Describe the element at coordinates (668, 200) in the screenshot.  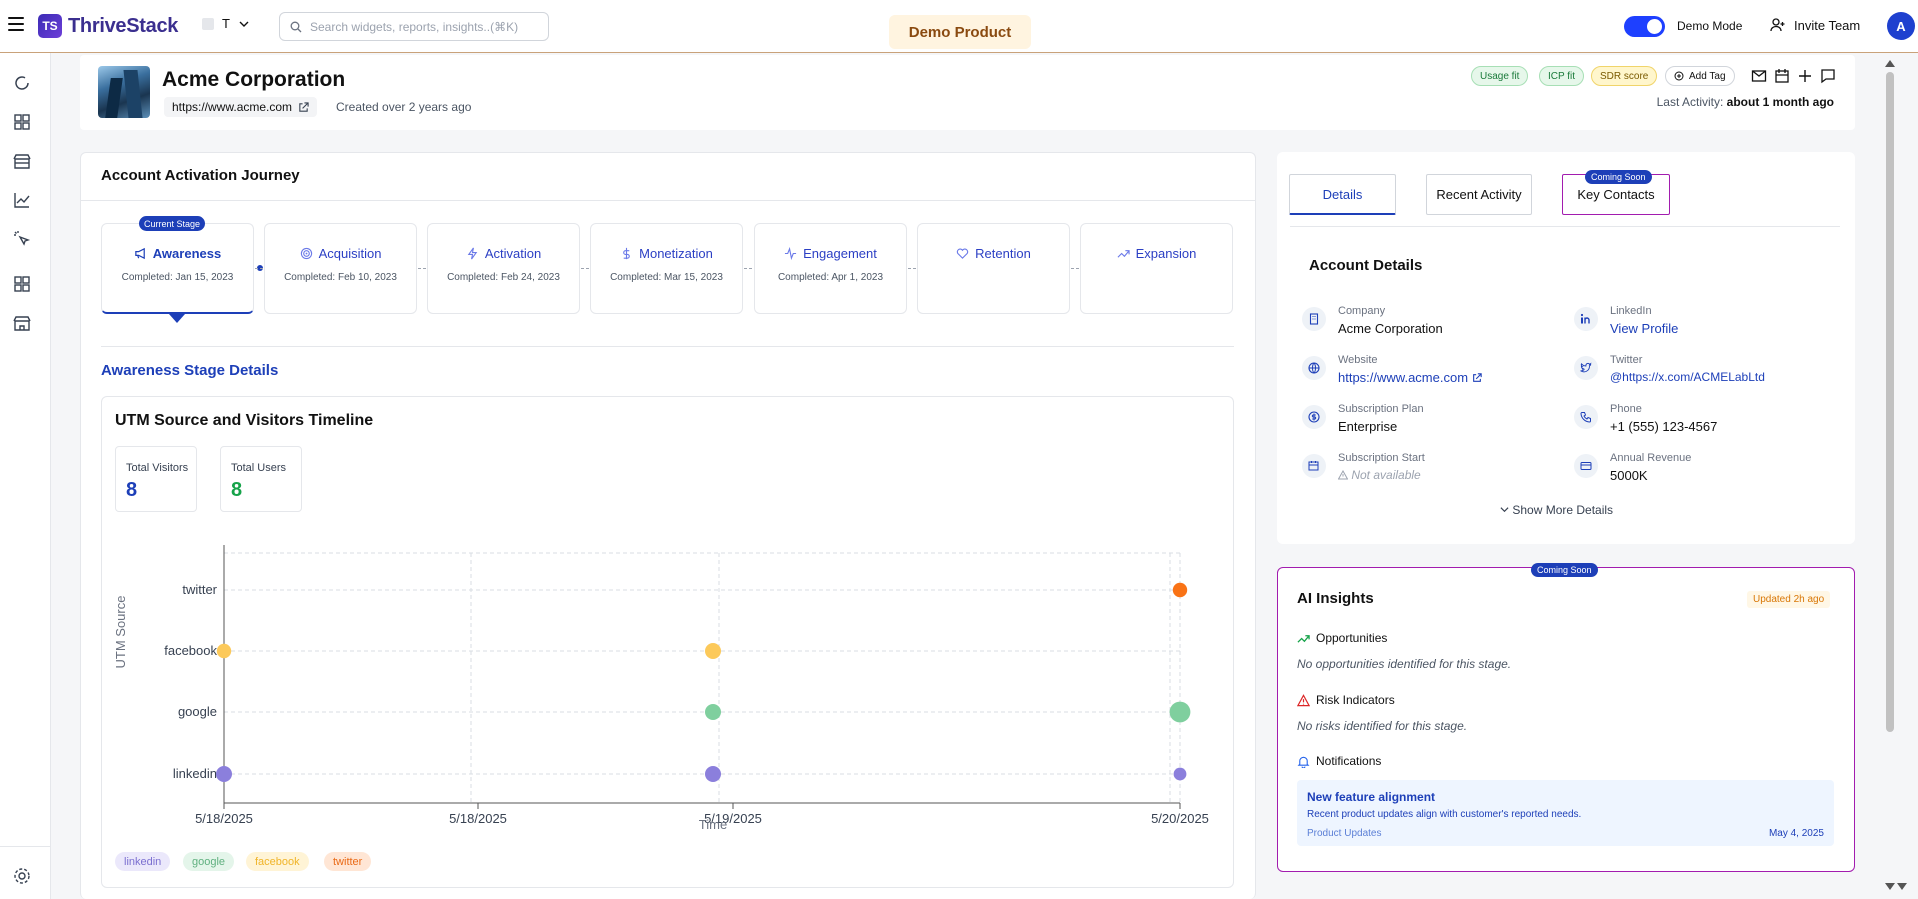
I see `journey-divider` at that location.